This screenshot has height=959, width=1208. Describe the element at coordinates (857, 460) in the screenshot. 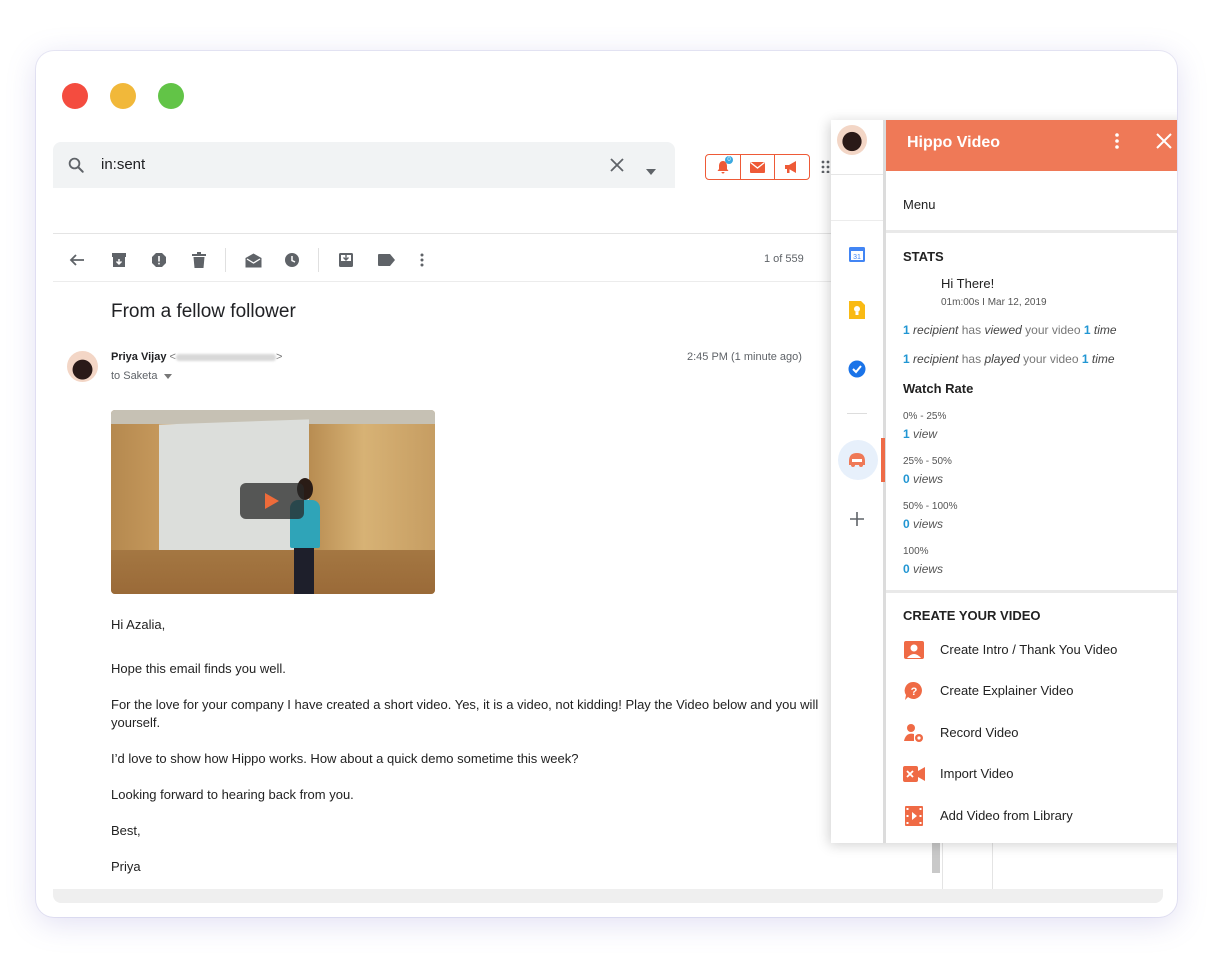

I see `hippo-video-icon` at that location.